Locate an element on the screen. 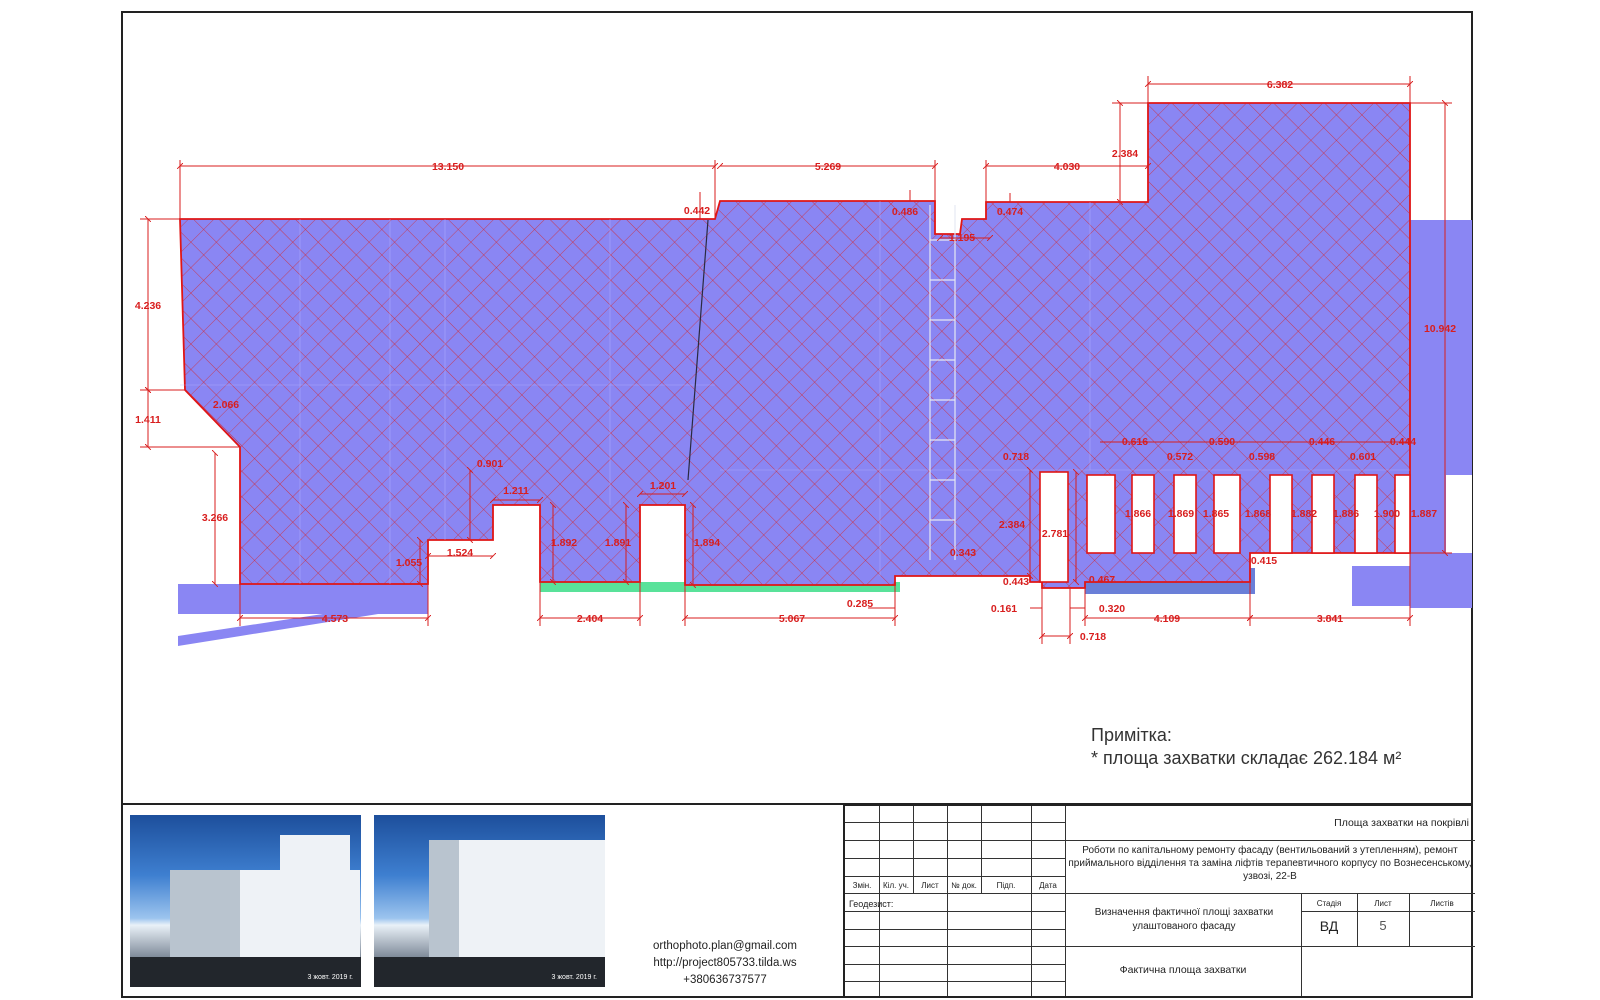 The height and width of the screenshot is (1000, 1600). photo-1-timestamp: 3 жовт. 2019 г. is located at coordinates (330, 977).